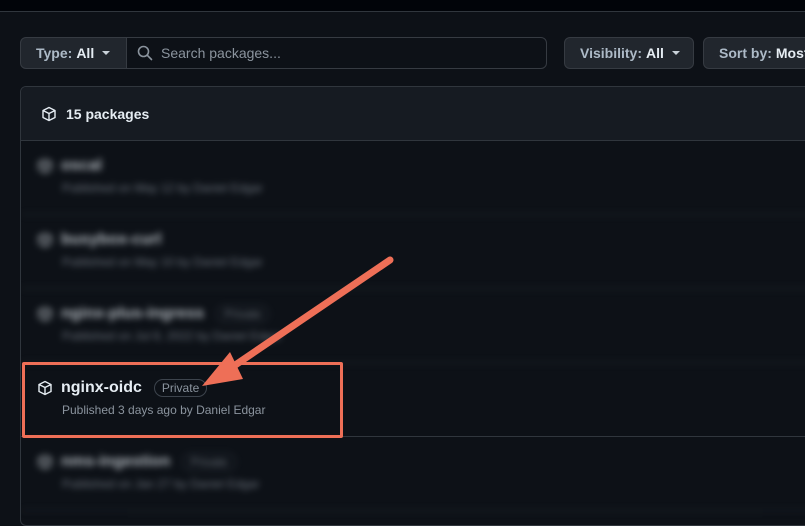  What do you see at coordinates (298, 321) in the screenshot?
I see `annotation-arrow` at bounding box center [298, 321].